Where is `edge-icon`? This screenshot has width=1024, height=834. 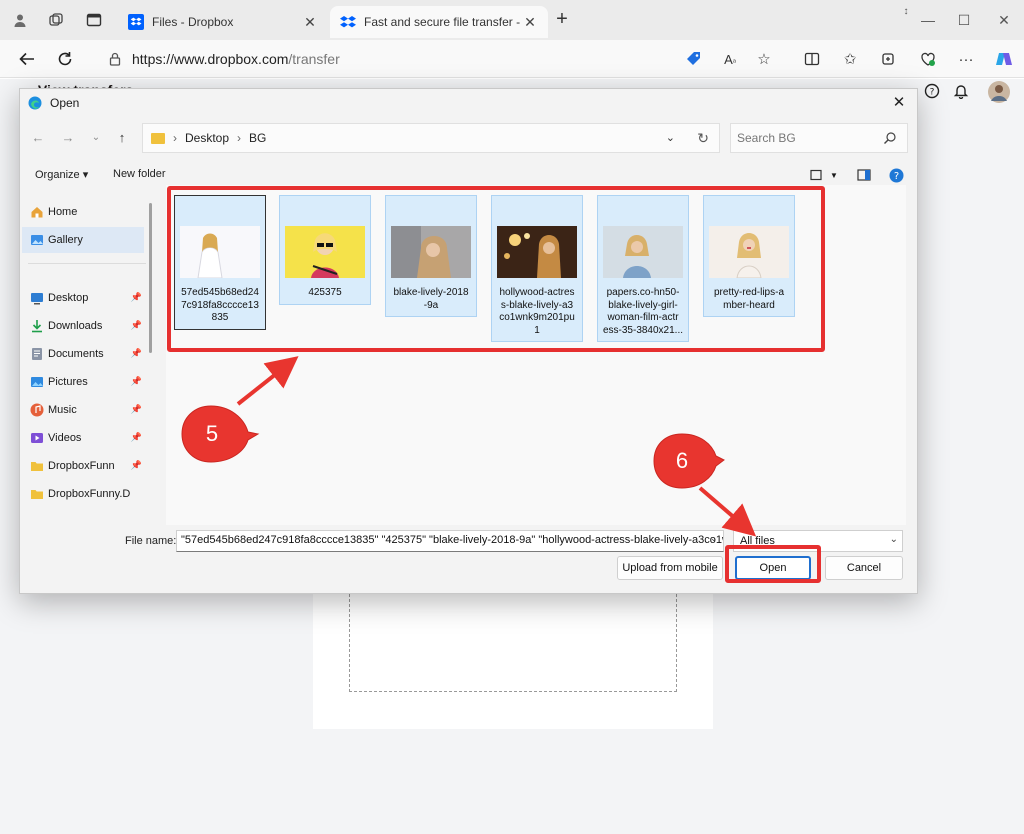 edge-icon is located at coordinates (35, 103).